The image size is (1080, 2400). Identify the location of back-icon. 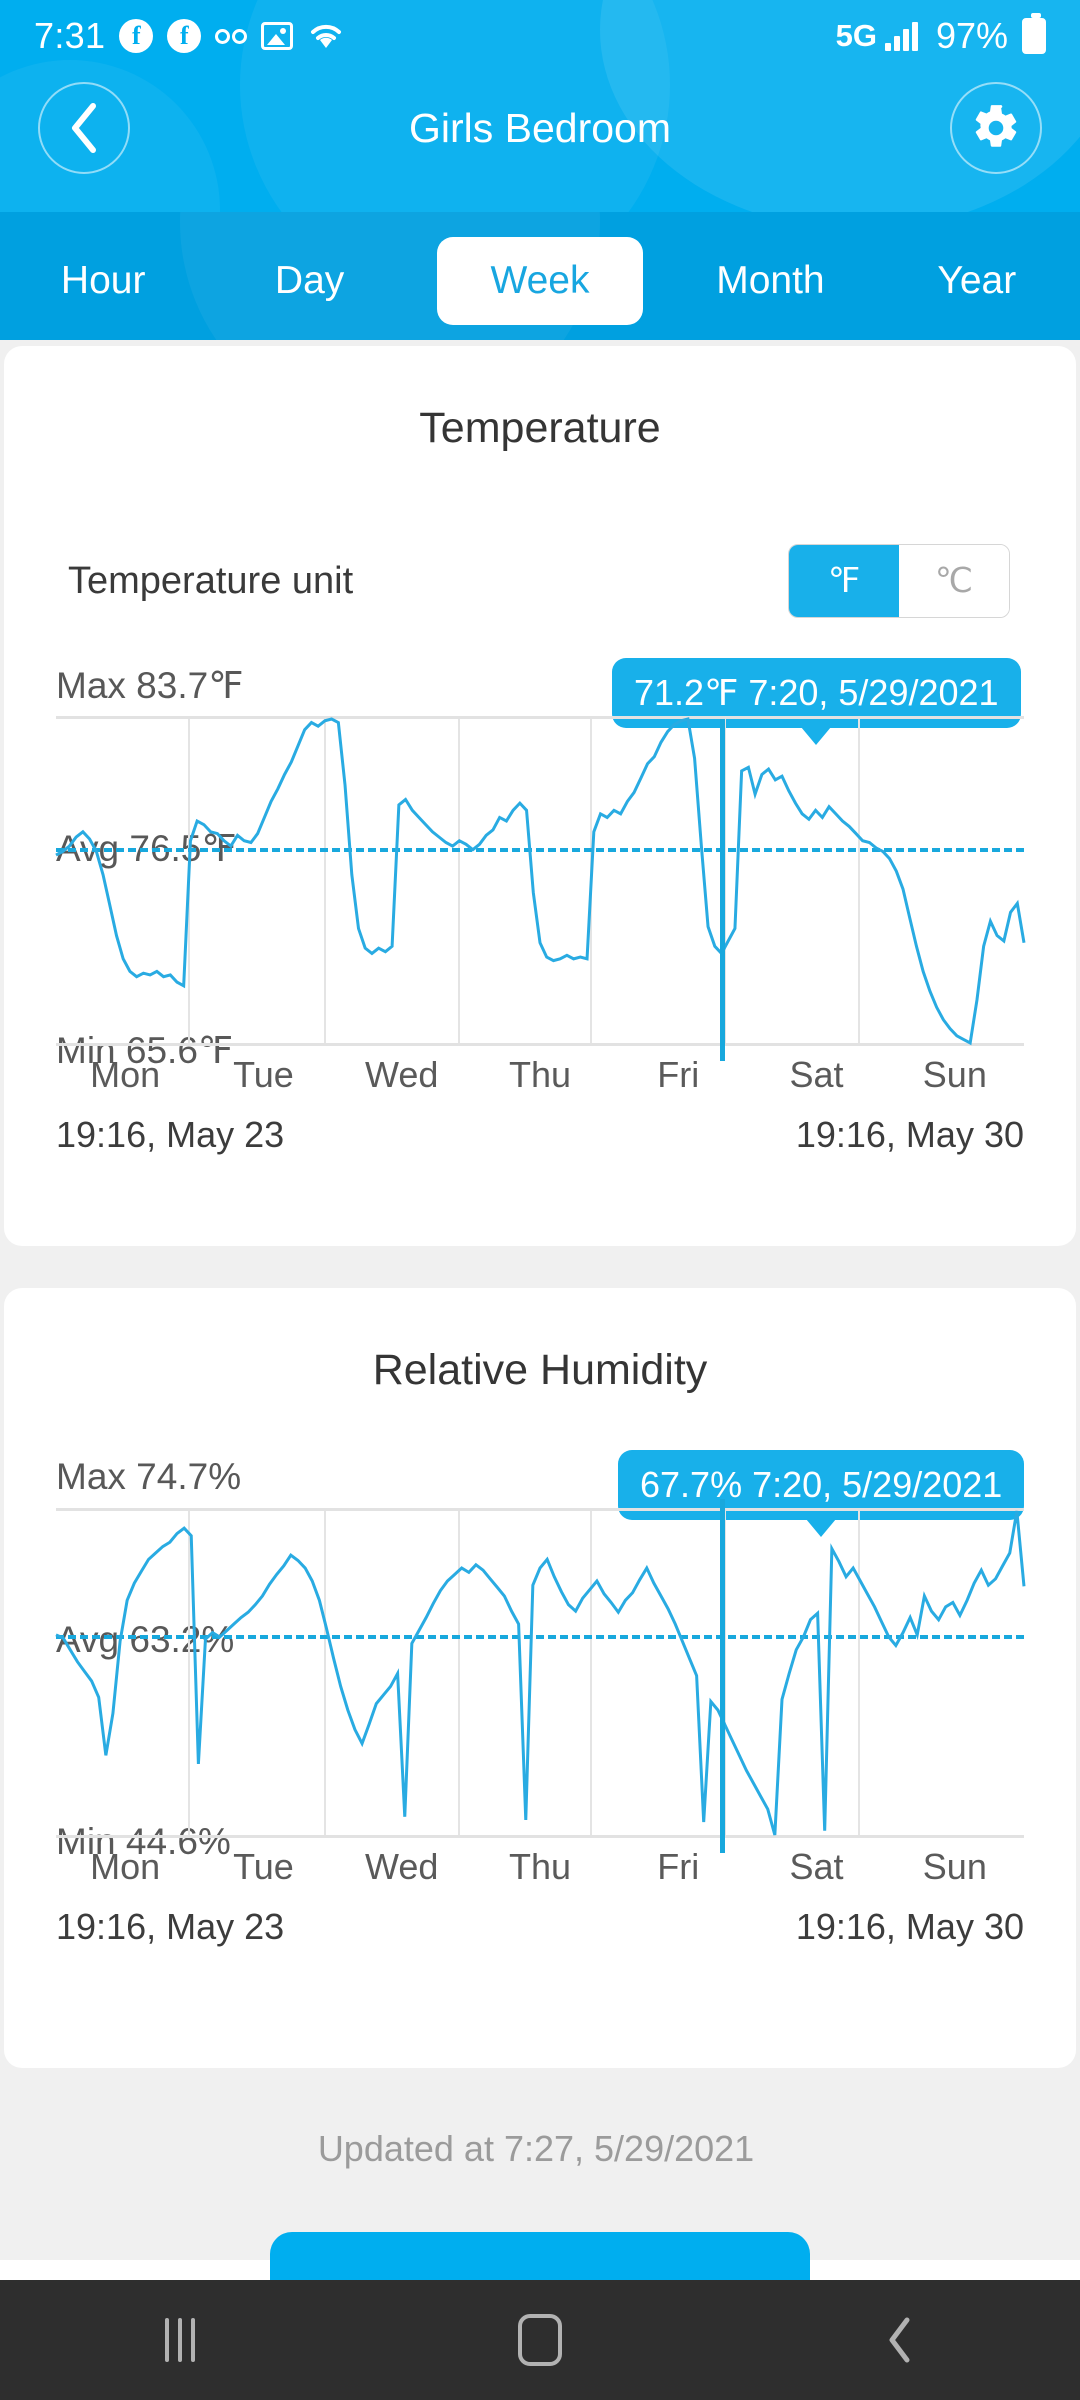
(899, 2340).